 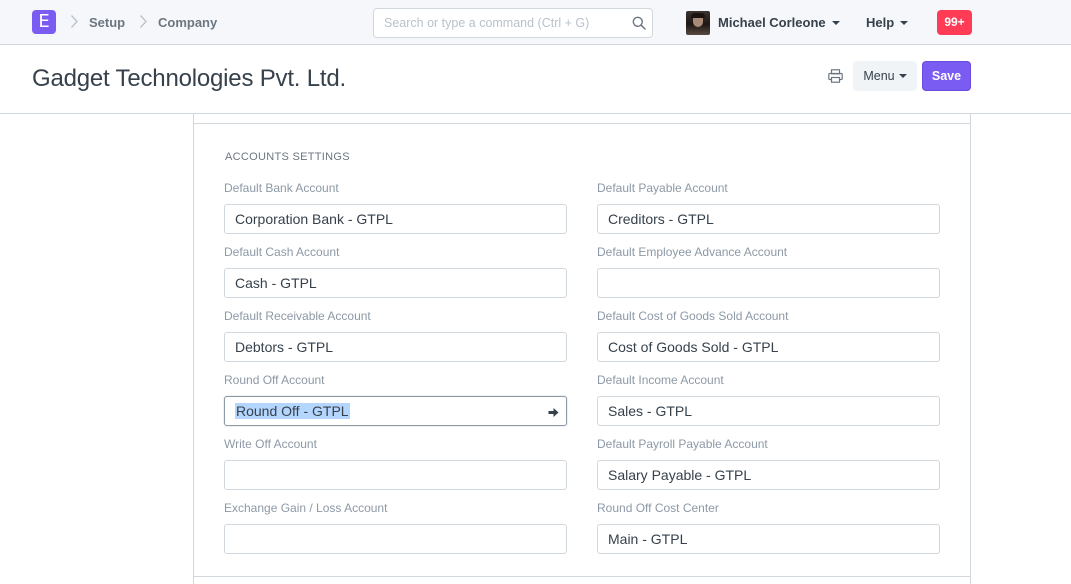 I want to click on search-icon, so click(x=639, y=23).